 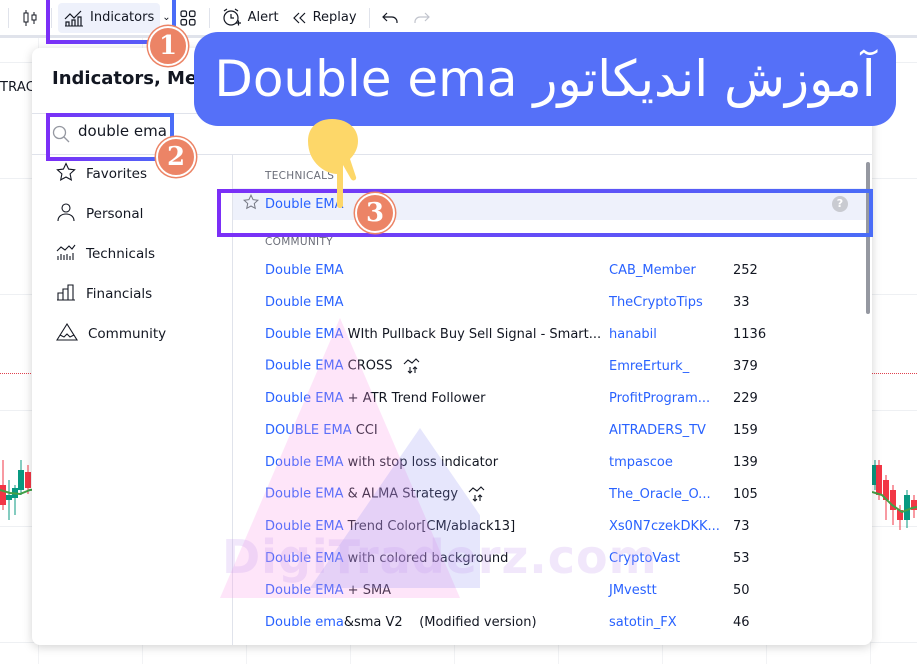 I want to click on result-title-rest: CROSS, so click(x=368, y=366).